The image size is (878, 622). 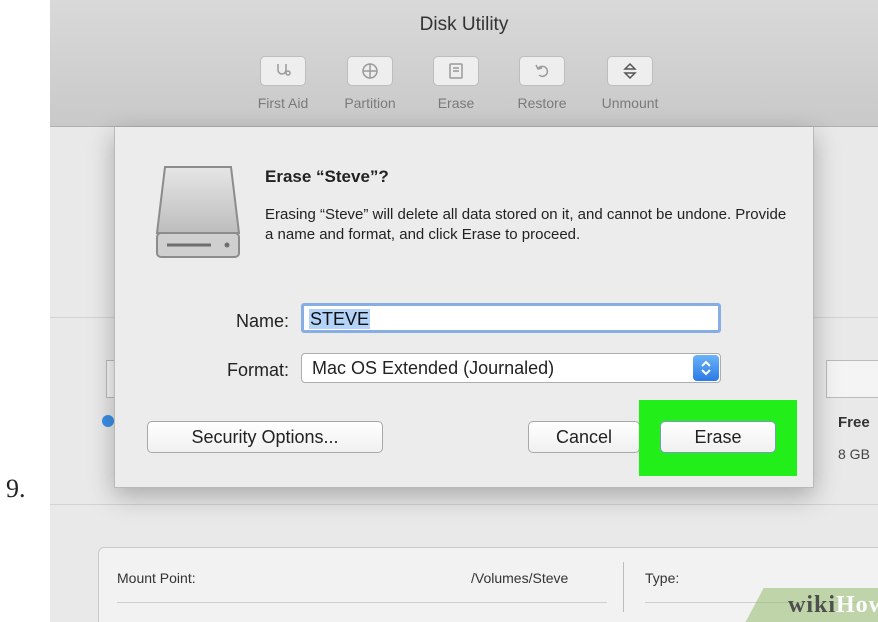 I want to click on restore-icon, so click(x=542, y=71).